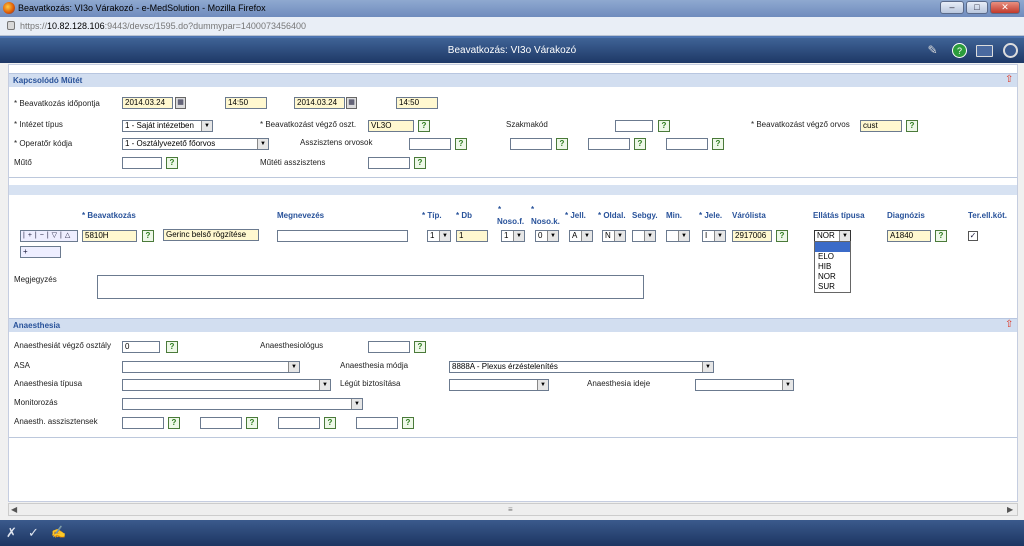  Describe the element at coordinates (319, 103) in the screenshot. I see `date-input-2: 2014.03.24` at that location.